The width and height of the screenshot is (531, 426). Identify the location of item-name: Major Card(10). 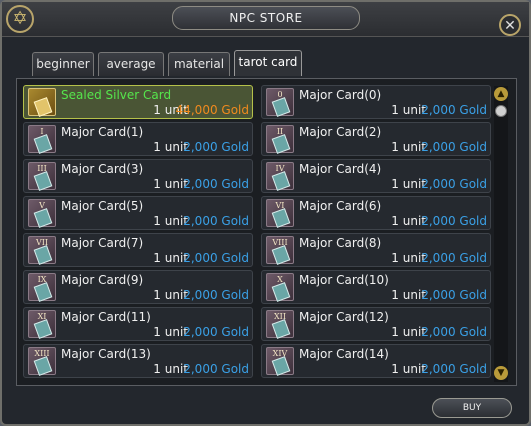
(344, 280).